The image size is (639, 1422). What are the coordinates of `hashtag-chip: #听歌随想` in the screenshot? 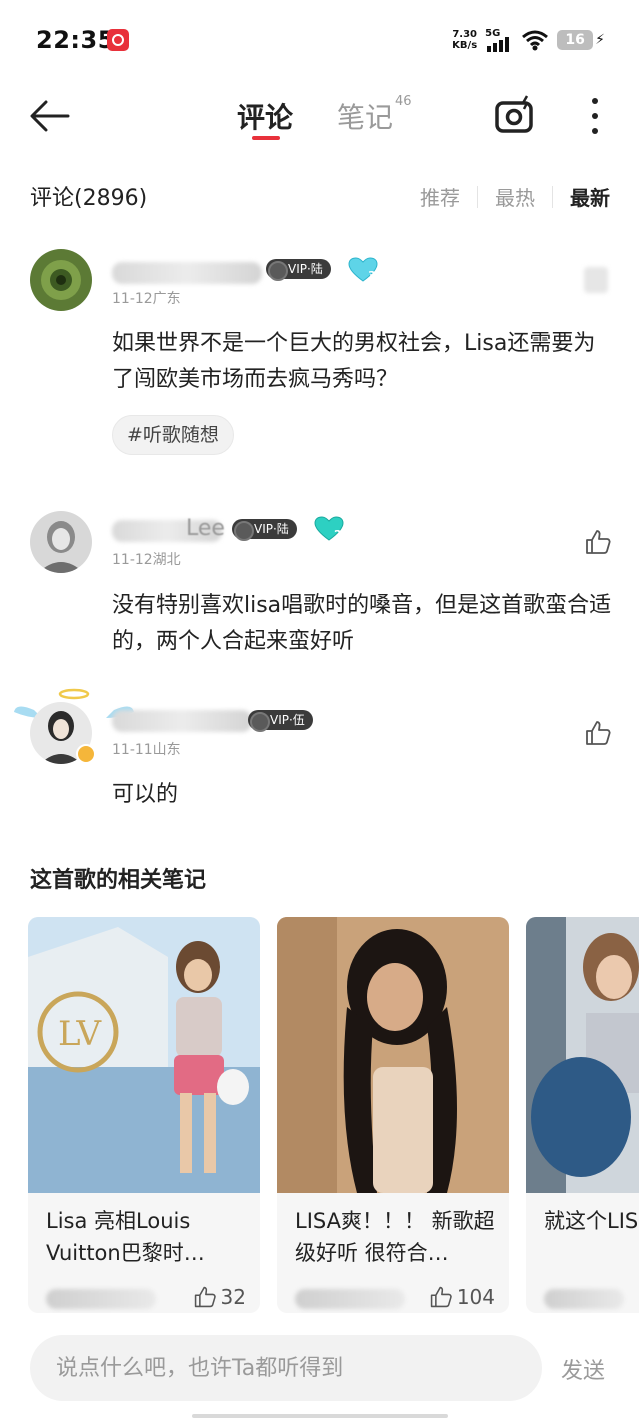 It's located at (173, 435).